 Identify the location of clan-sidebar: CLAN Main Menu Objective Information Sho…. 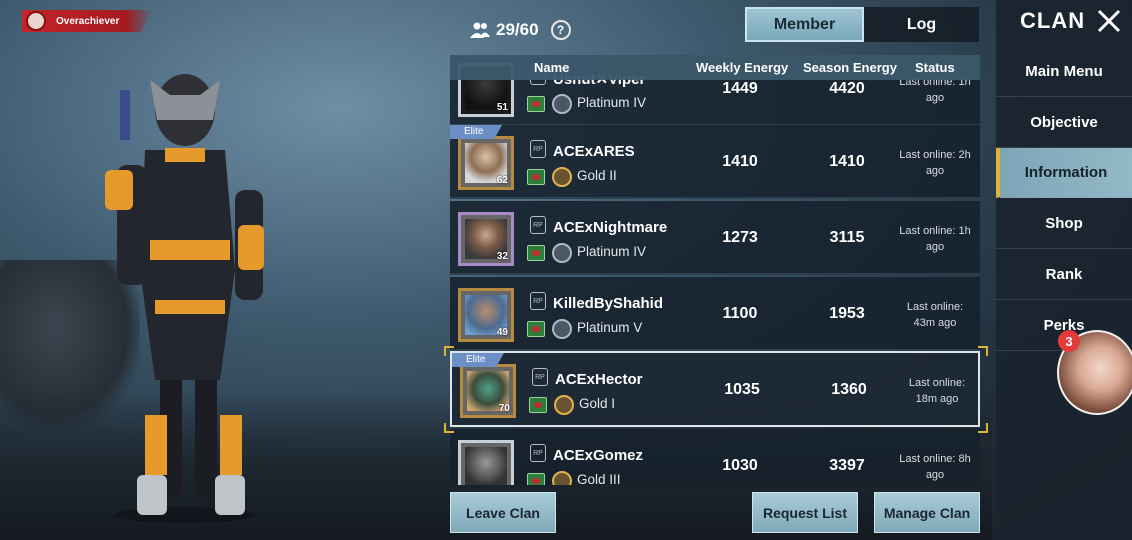
(1064, 270).